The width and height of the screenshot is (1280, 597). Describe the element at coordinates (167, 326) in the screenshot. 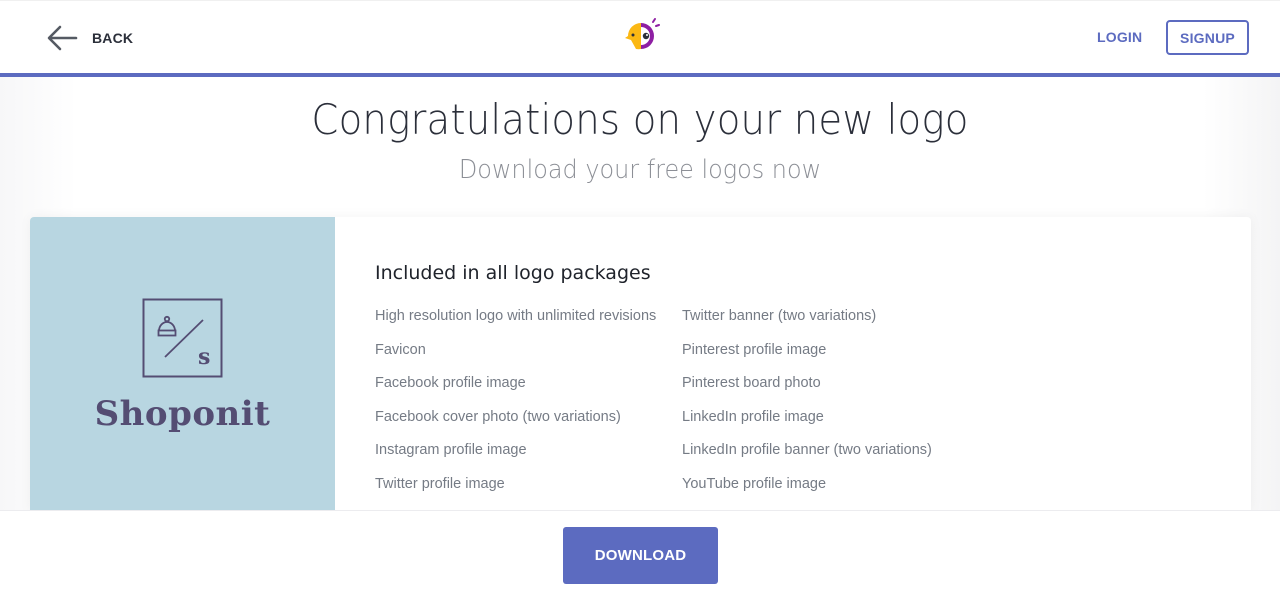

I see `beanie-hat-icon` at that location.